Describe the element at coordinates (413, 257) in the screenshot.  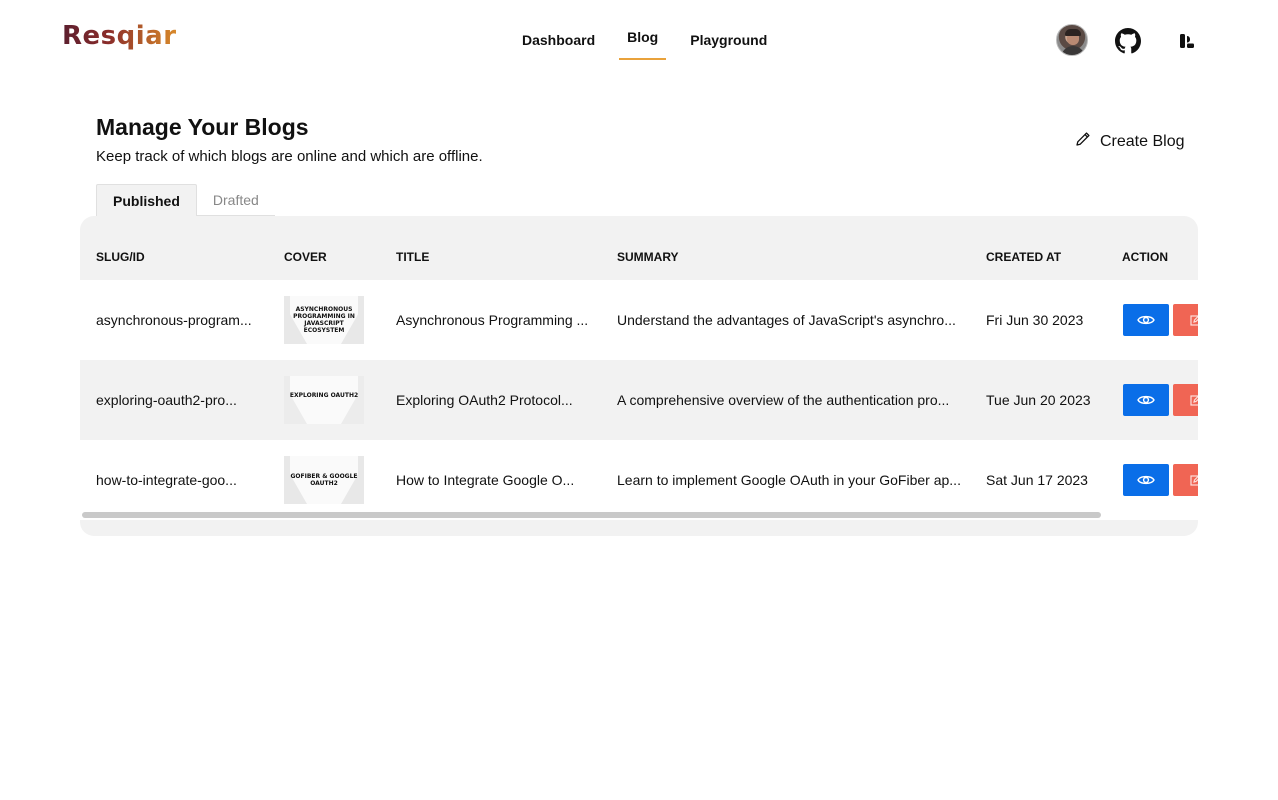
I see `column-header-title: TITLE` at that location.